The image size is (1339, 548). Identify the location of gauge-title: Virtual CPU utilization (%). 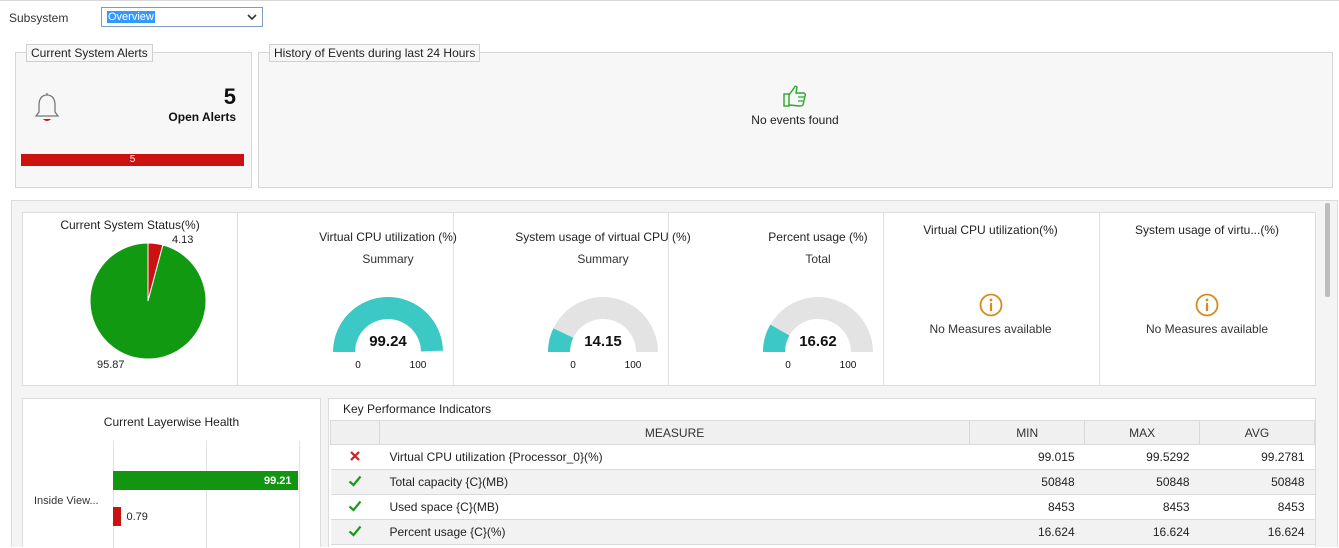
(388, 237).